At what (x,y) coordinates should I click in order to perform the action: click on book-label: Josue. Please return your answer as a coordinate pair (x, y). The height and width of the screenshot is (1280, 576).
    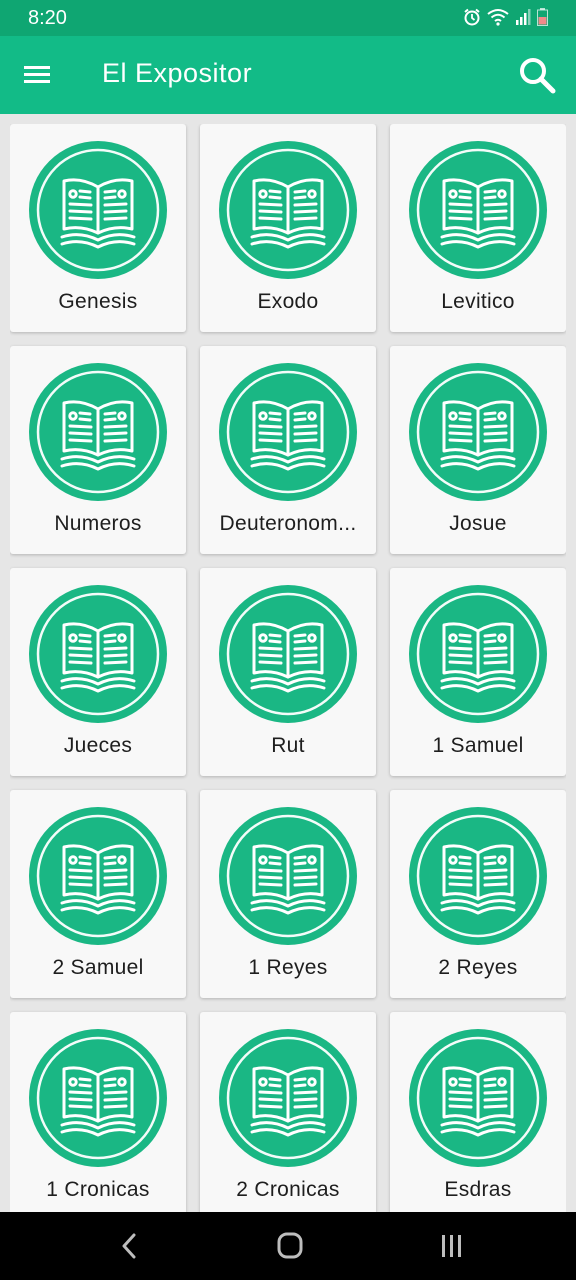
    Looking at the image, I should click on (478, 523).